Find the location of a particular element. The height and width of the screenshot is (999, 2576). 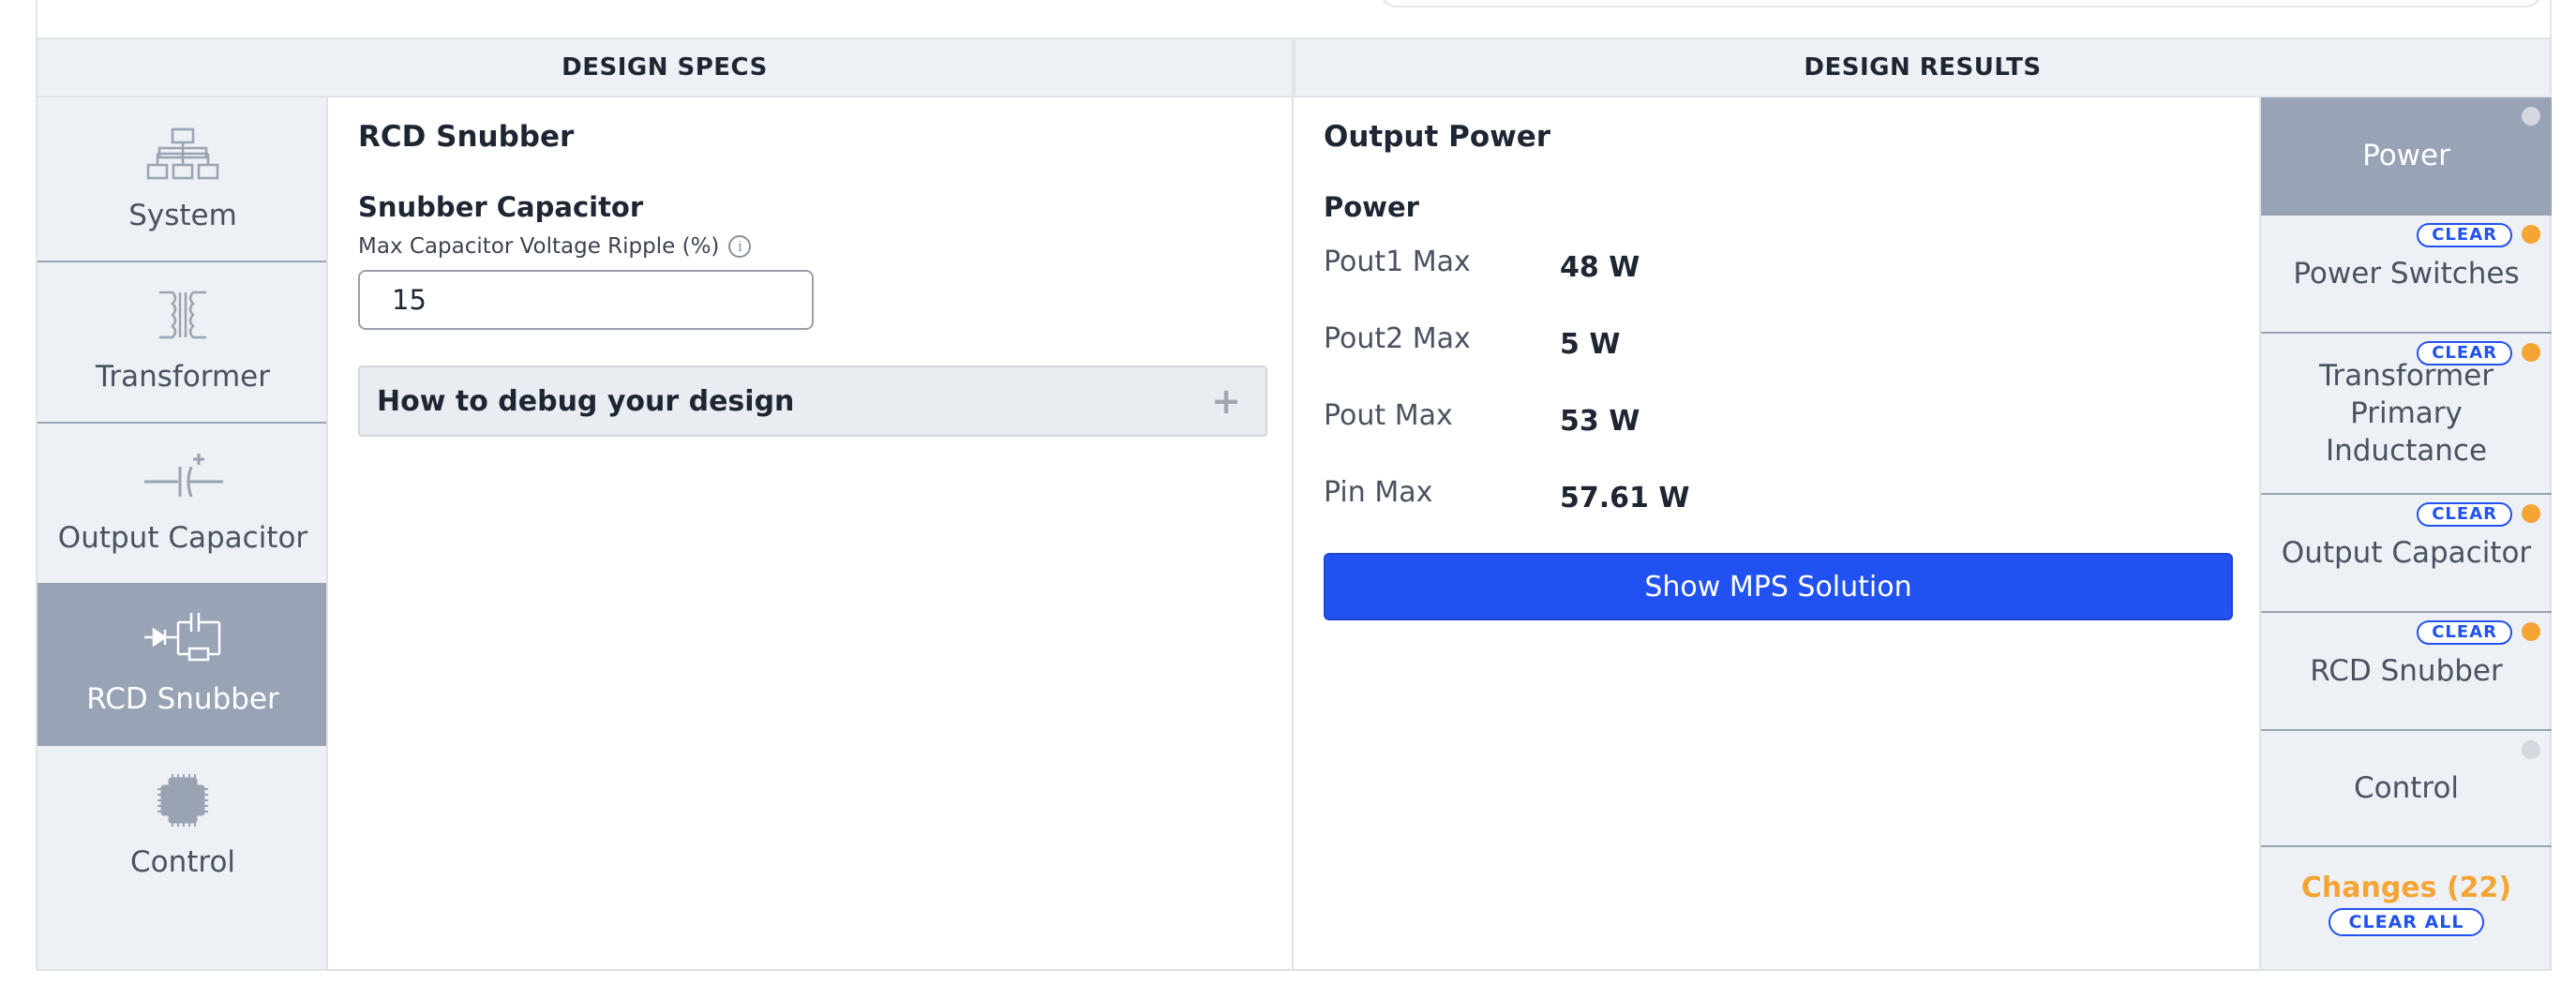

result-nav-power: Power is located at coordinates (2406, 156).